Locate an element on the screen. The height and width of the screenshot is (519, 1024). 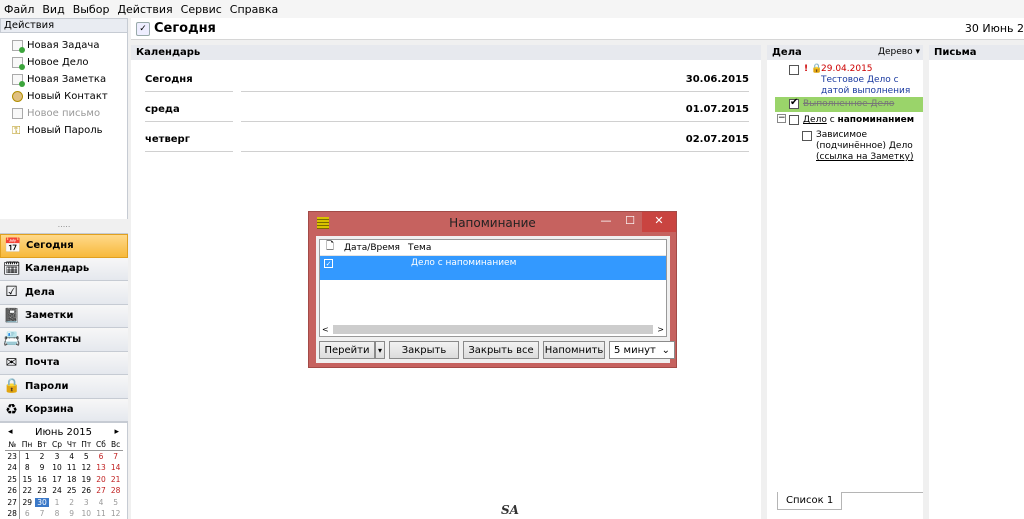
calendar-day-cell: 23 is located at coordinates (41, 491).